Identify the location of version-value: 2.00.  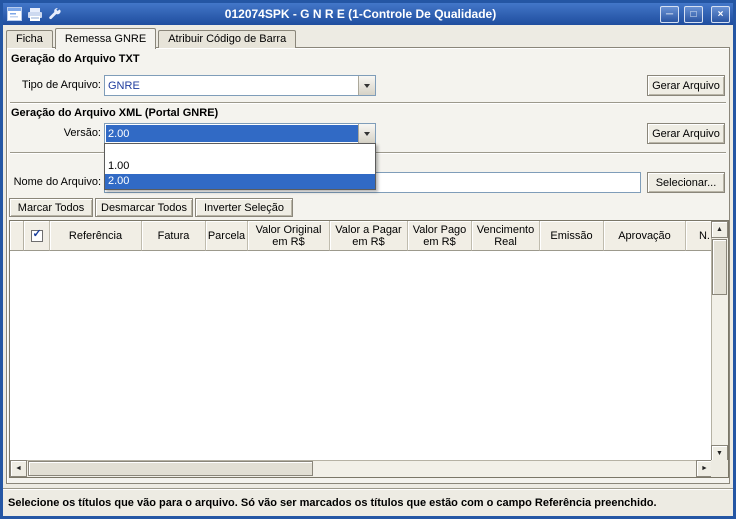
(232, 133).